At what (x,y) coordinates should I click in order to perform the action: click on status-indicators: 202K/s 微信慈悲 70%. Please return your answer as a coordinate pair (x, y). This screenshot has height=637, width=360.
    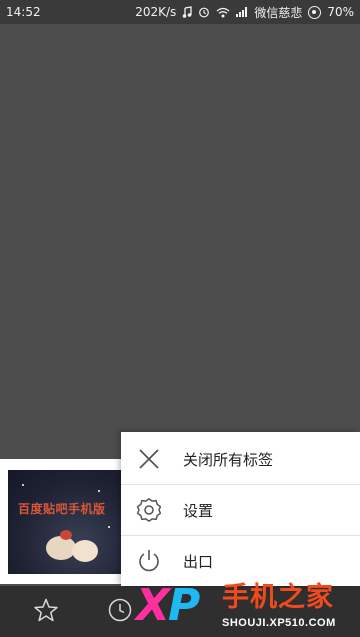
    Looking at the image, I should click on (244, 12).